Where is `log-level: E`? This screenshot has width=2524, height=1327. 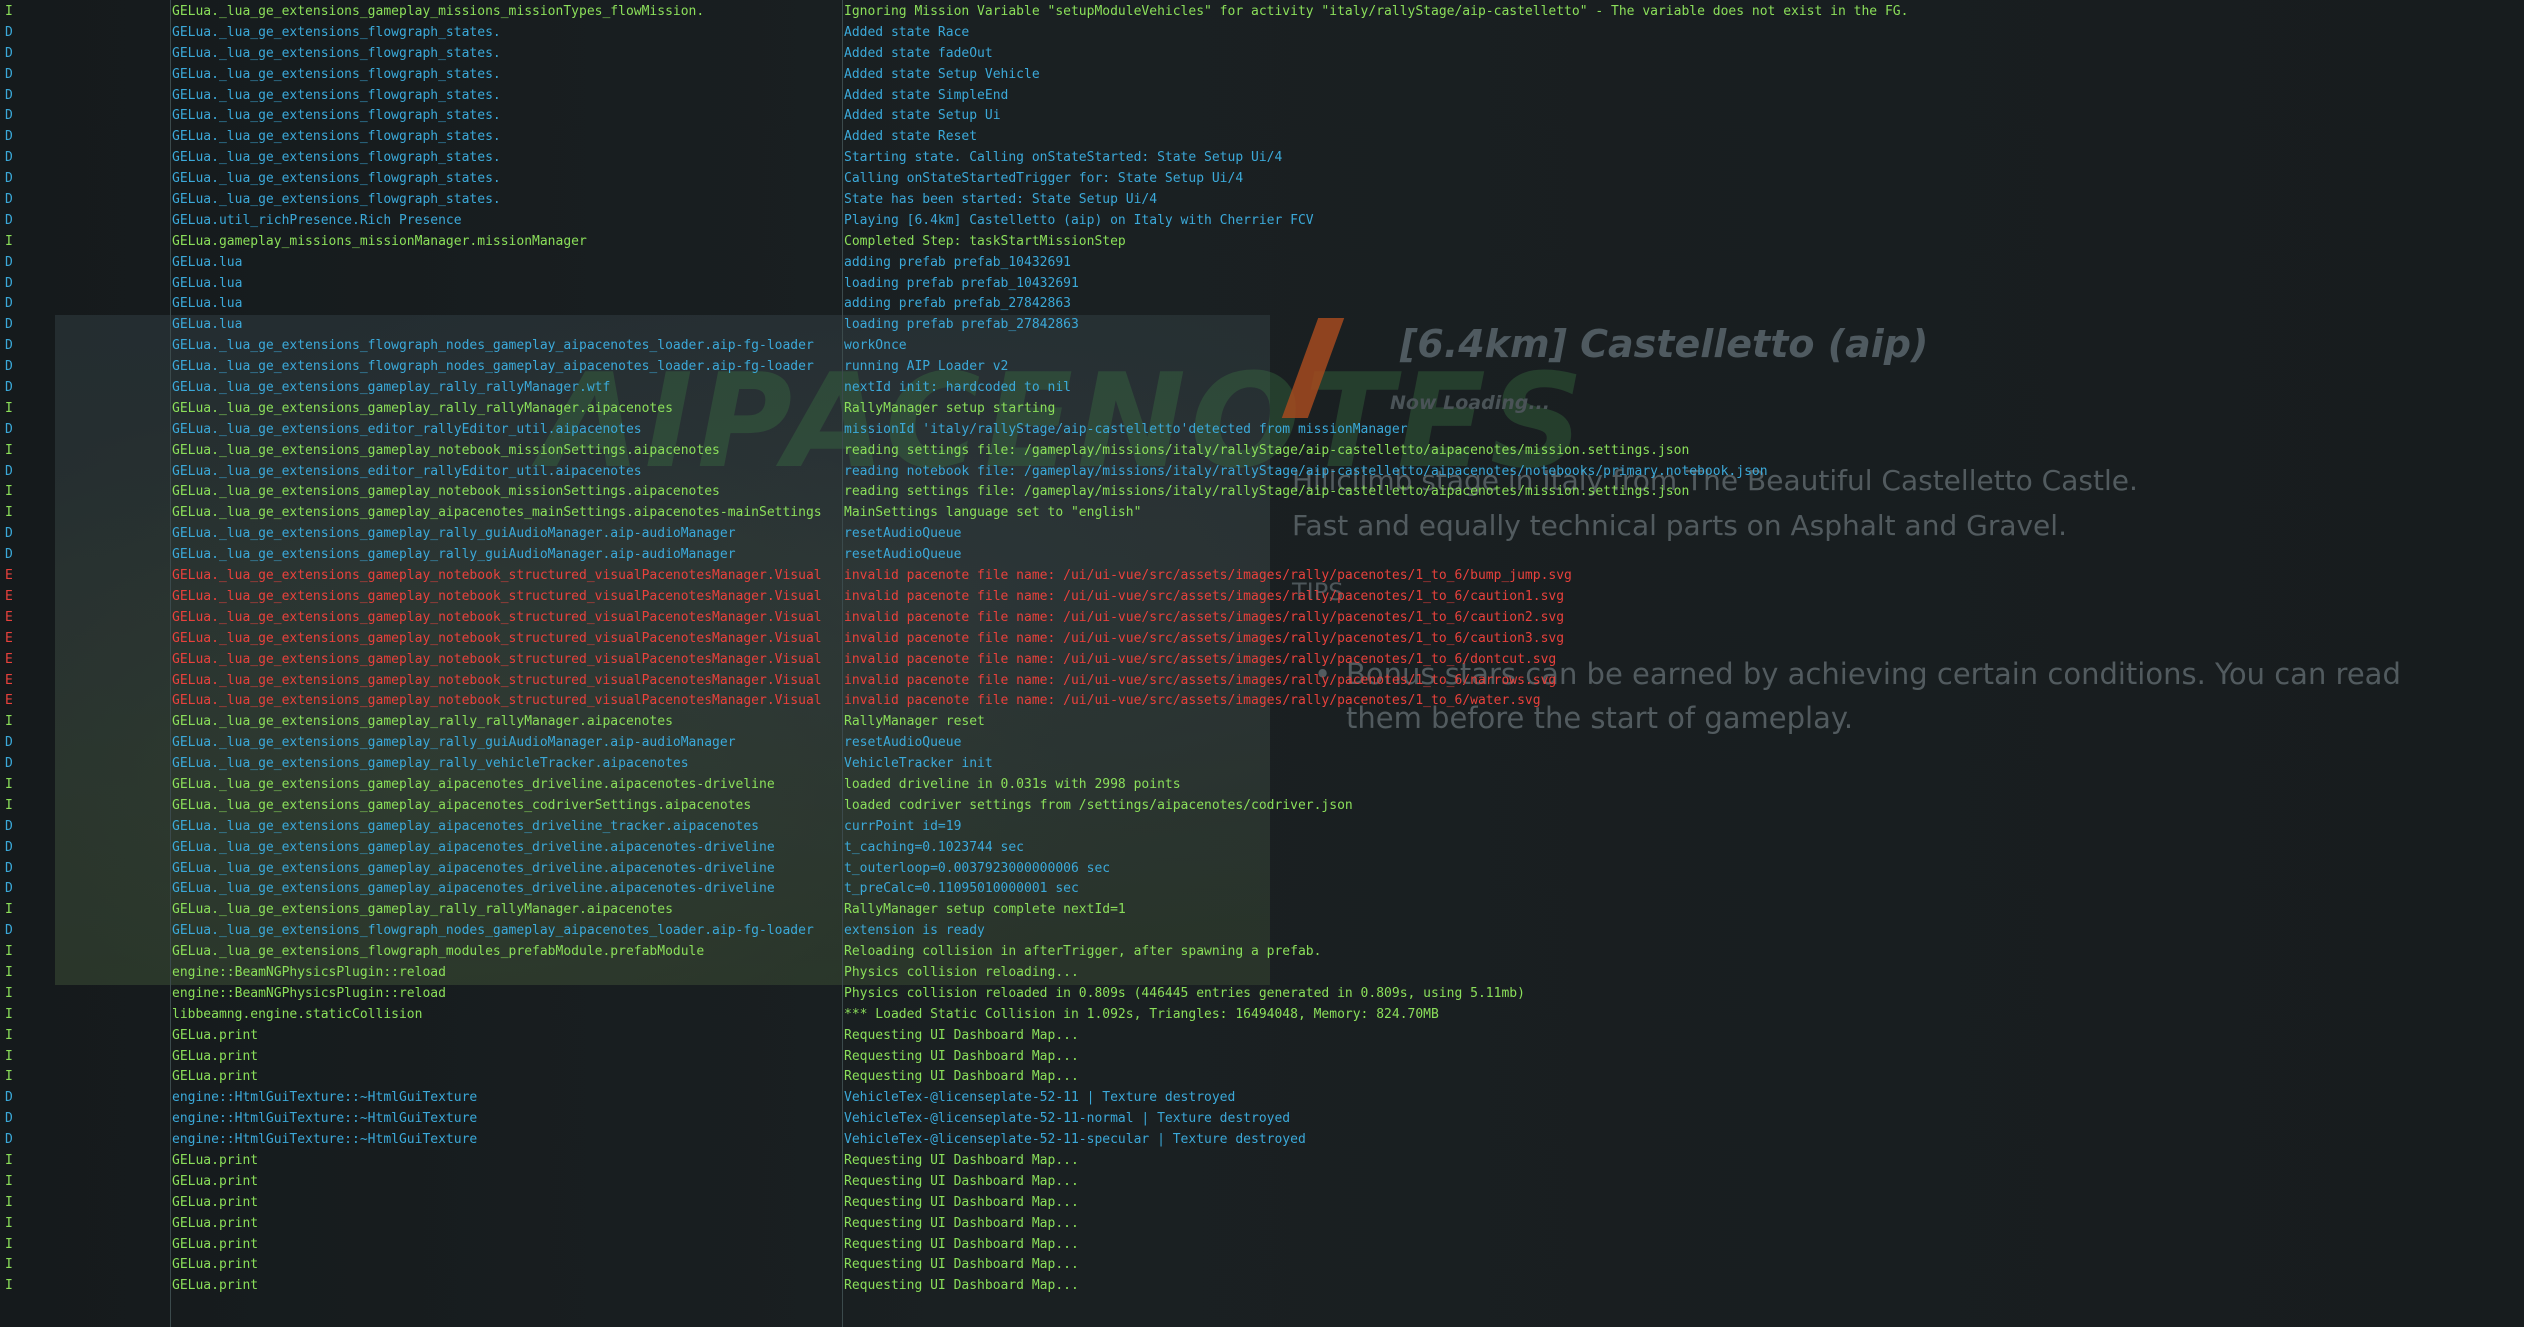 log-level: E is located at coordinates (9, 638).